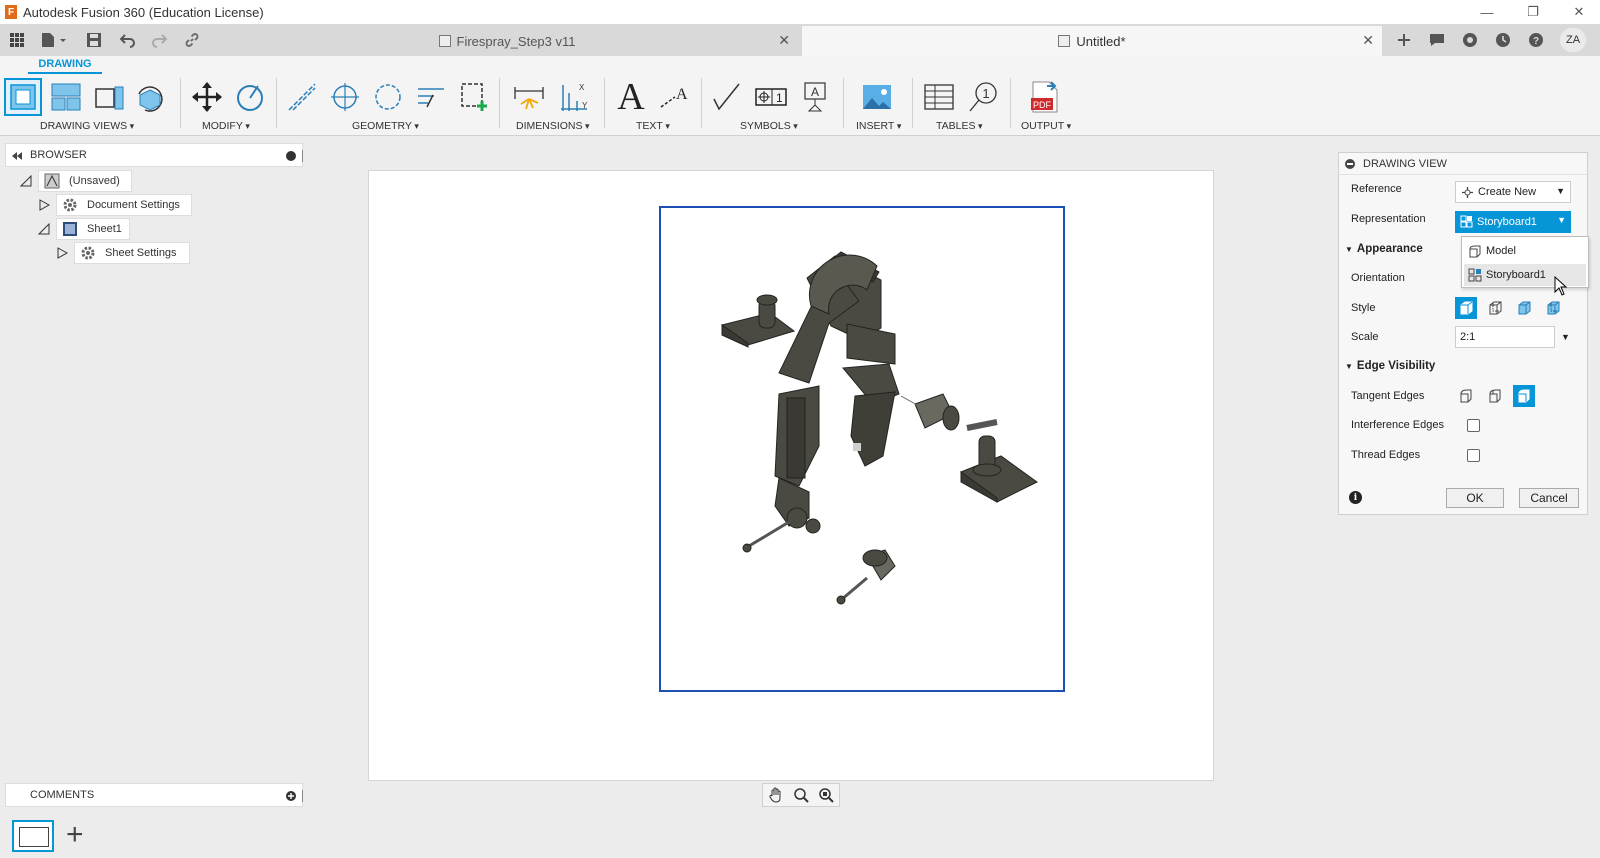 The height and width of the screenshot is (858, 1600). I want to click on drawing-view-frame, so click(862, 449).